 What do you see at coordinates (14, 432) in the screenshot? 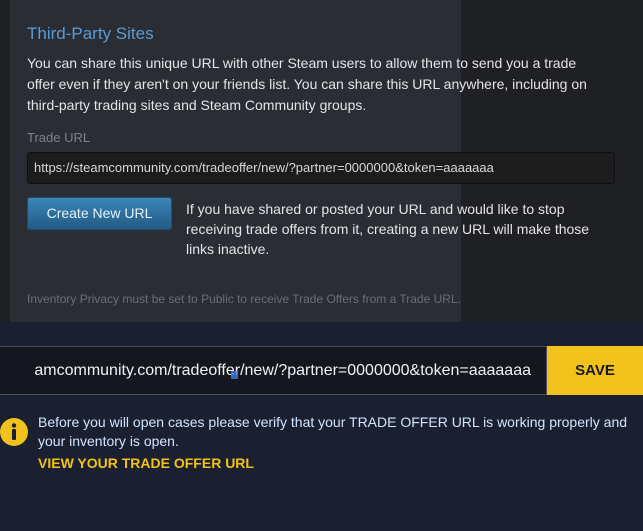
I see `info-icon` at bounding box center [14, 432].